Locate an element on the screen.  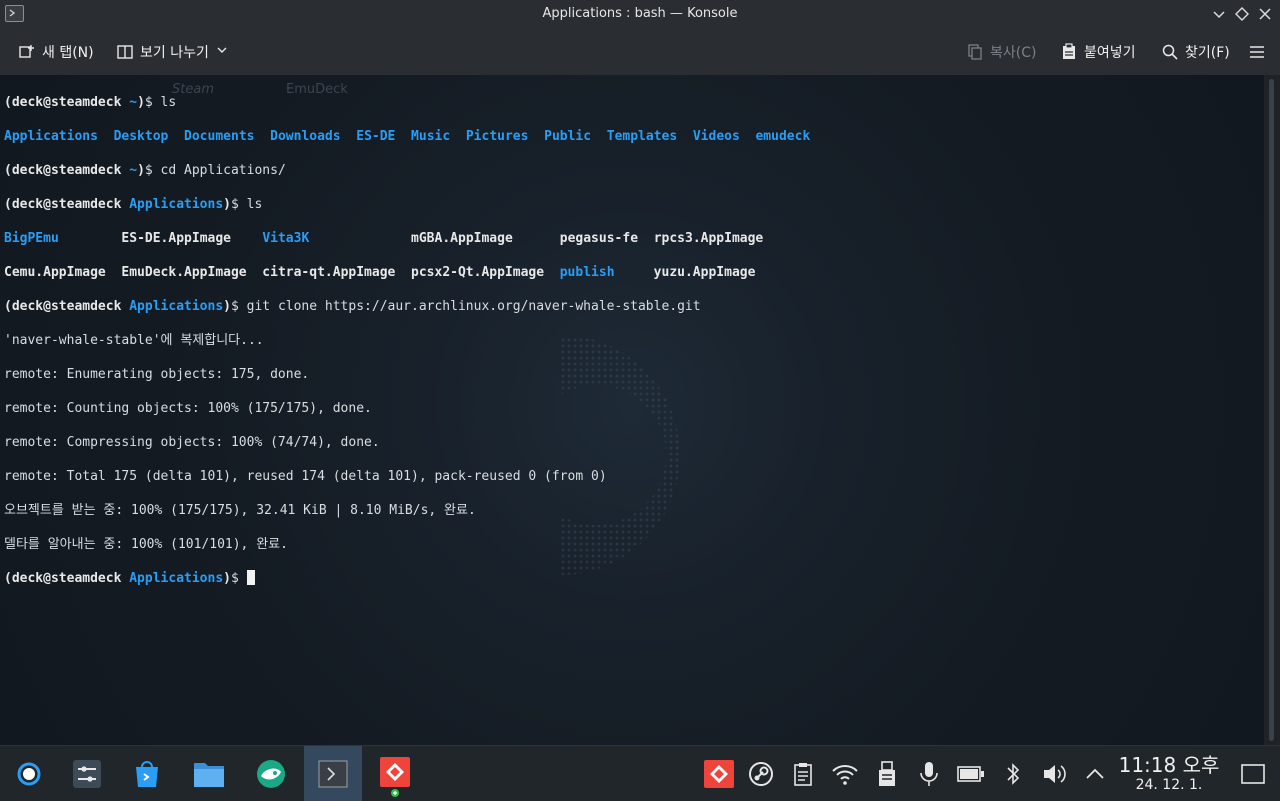
clock-date: 24. 12. 1. is located at coordinates (1169, 785).